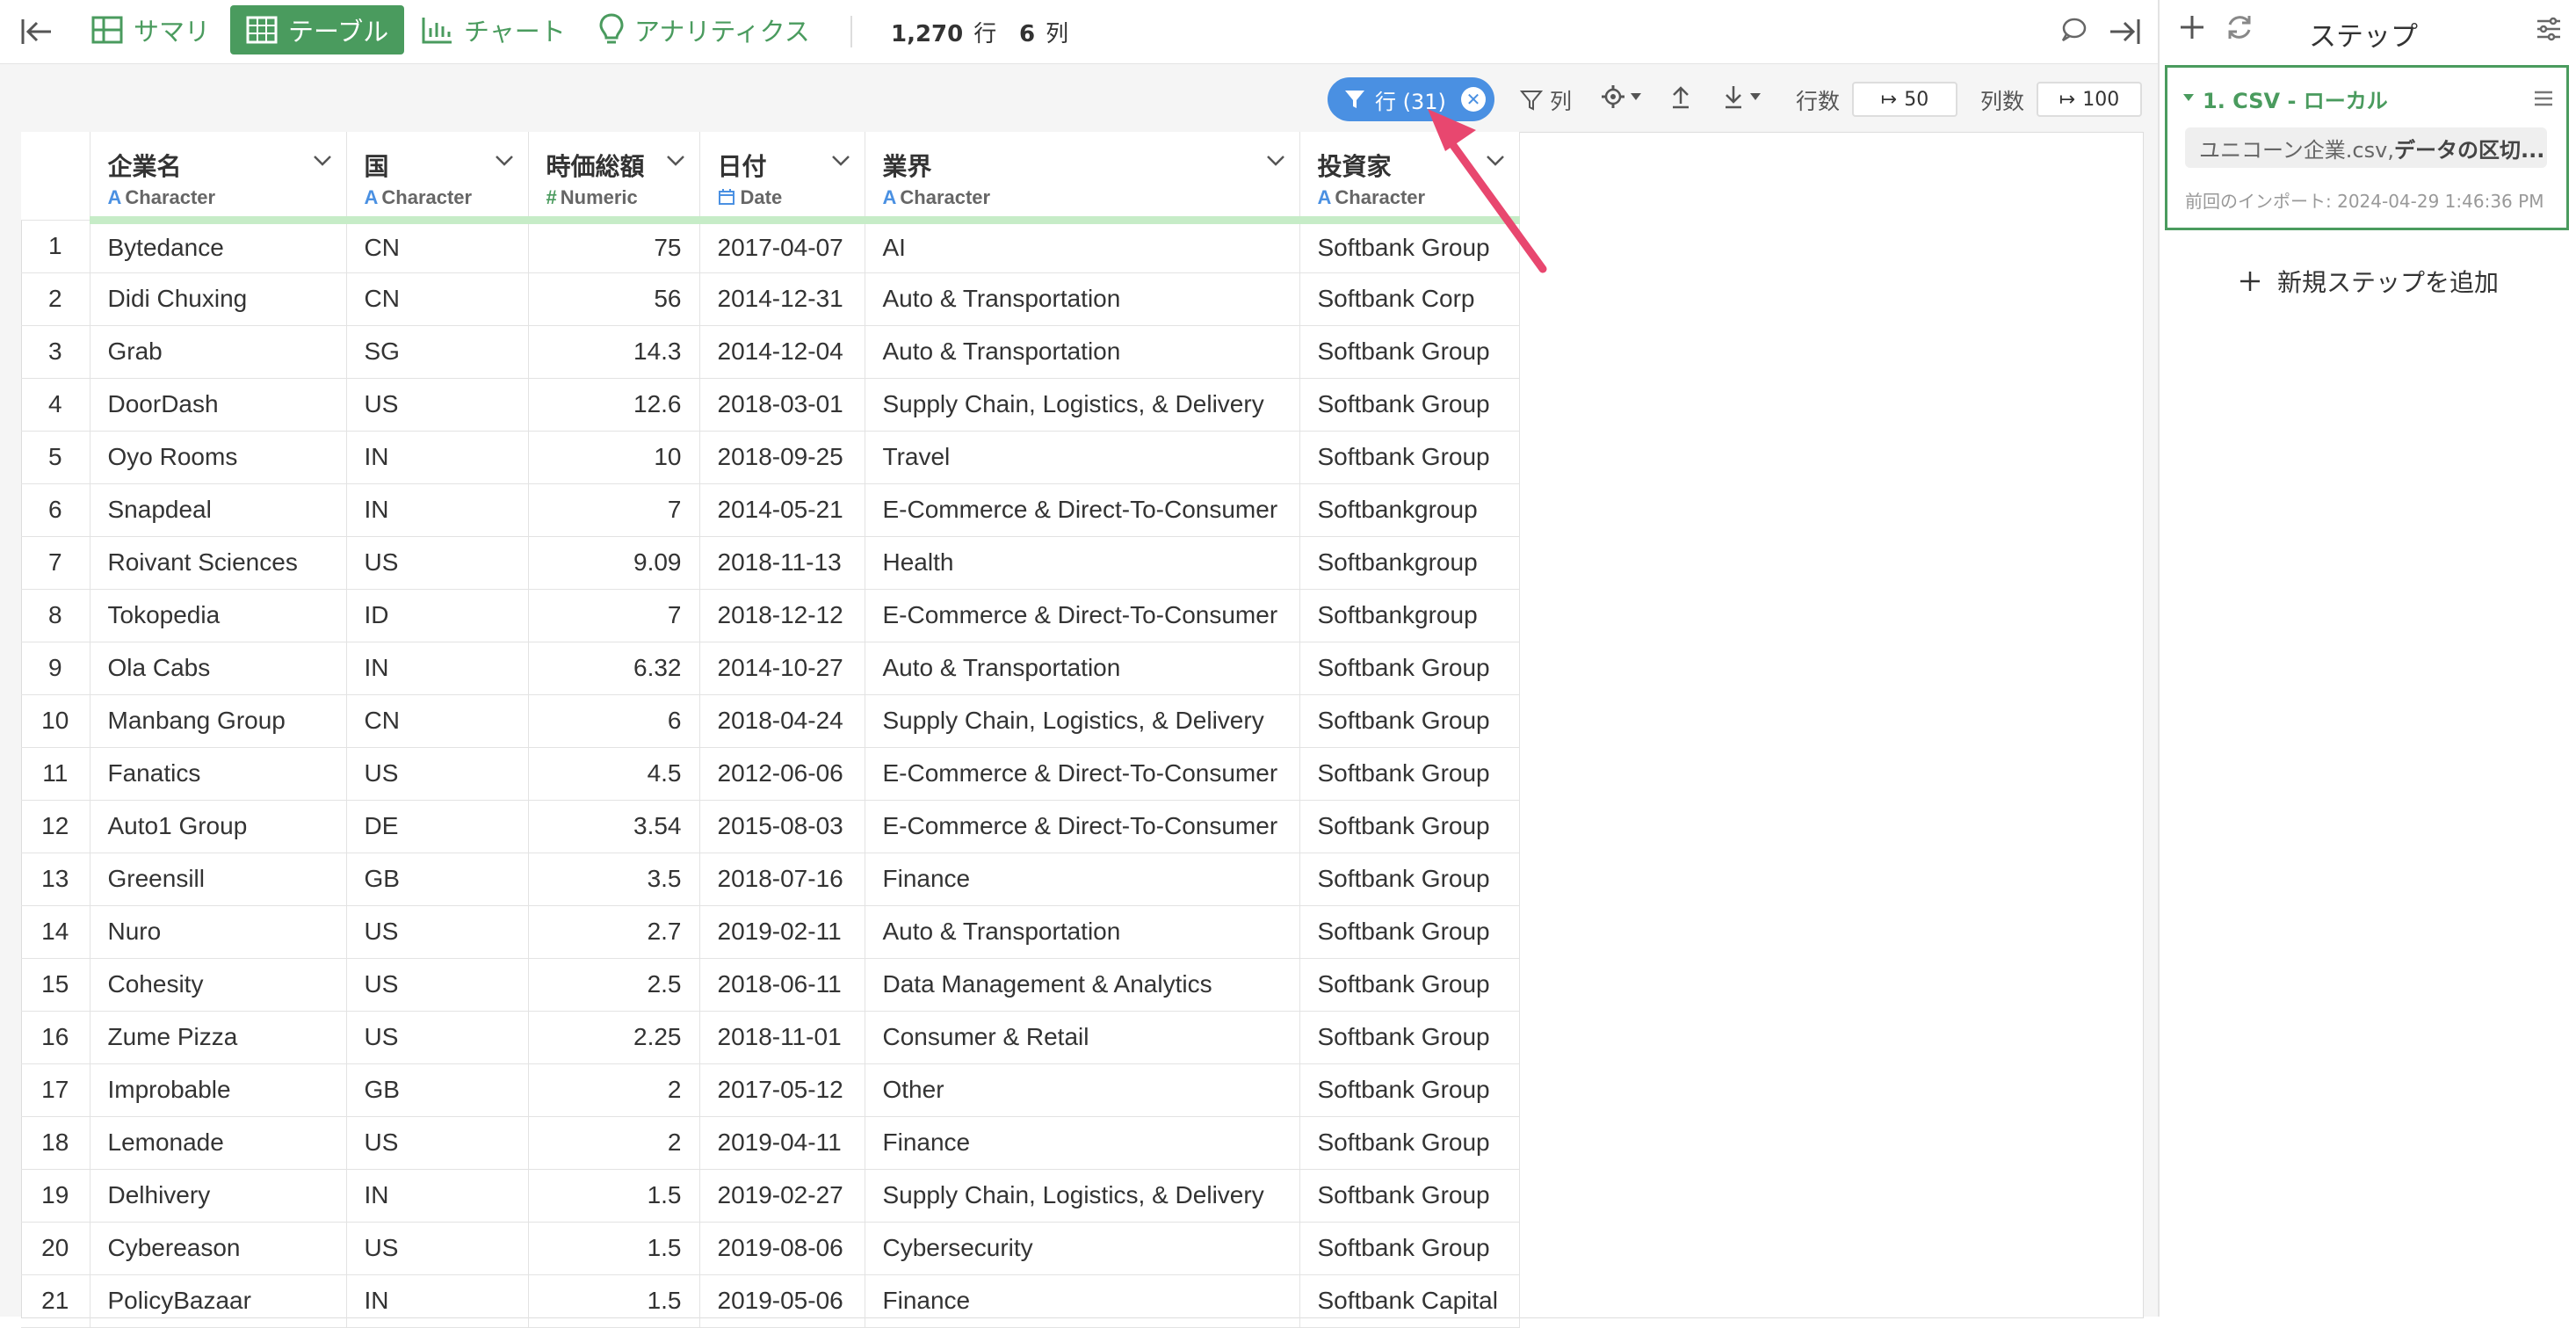  I want to click on cell-date: 2014-12-04, so click(782, 352).